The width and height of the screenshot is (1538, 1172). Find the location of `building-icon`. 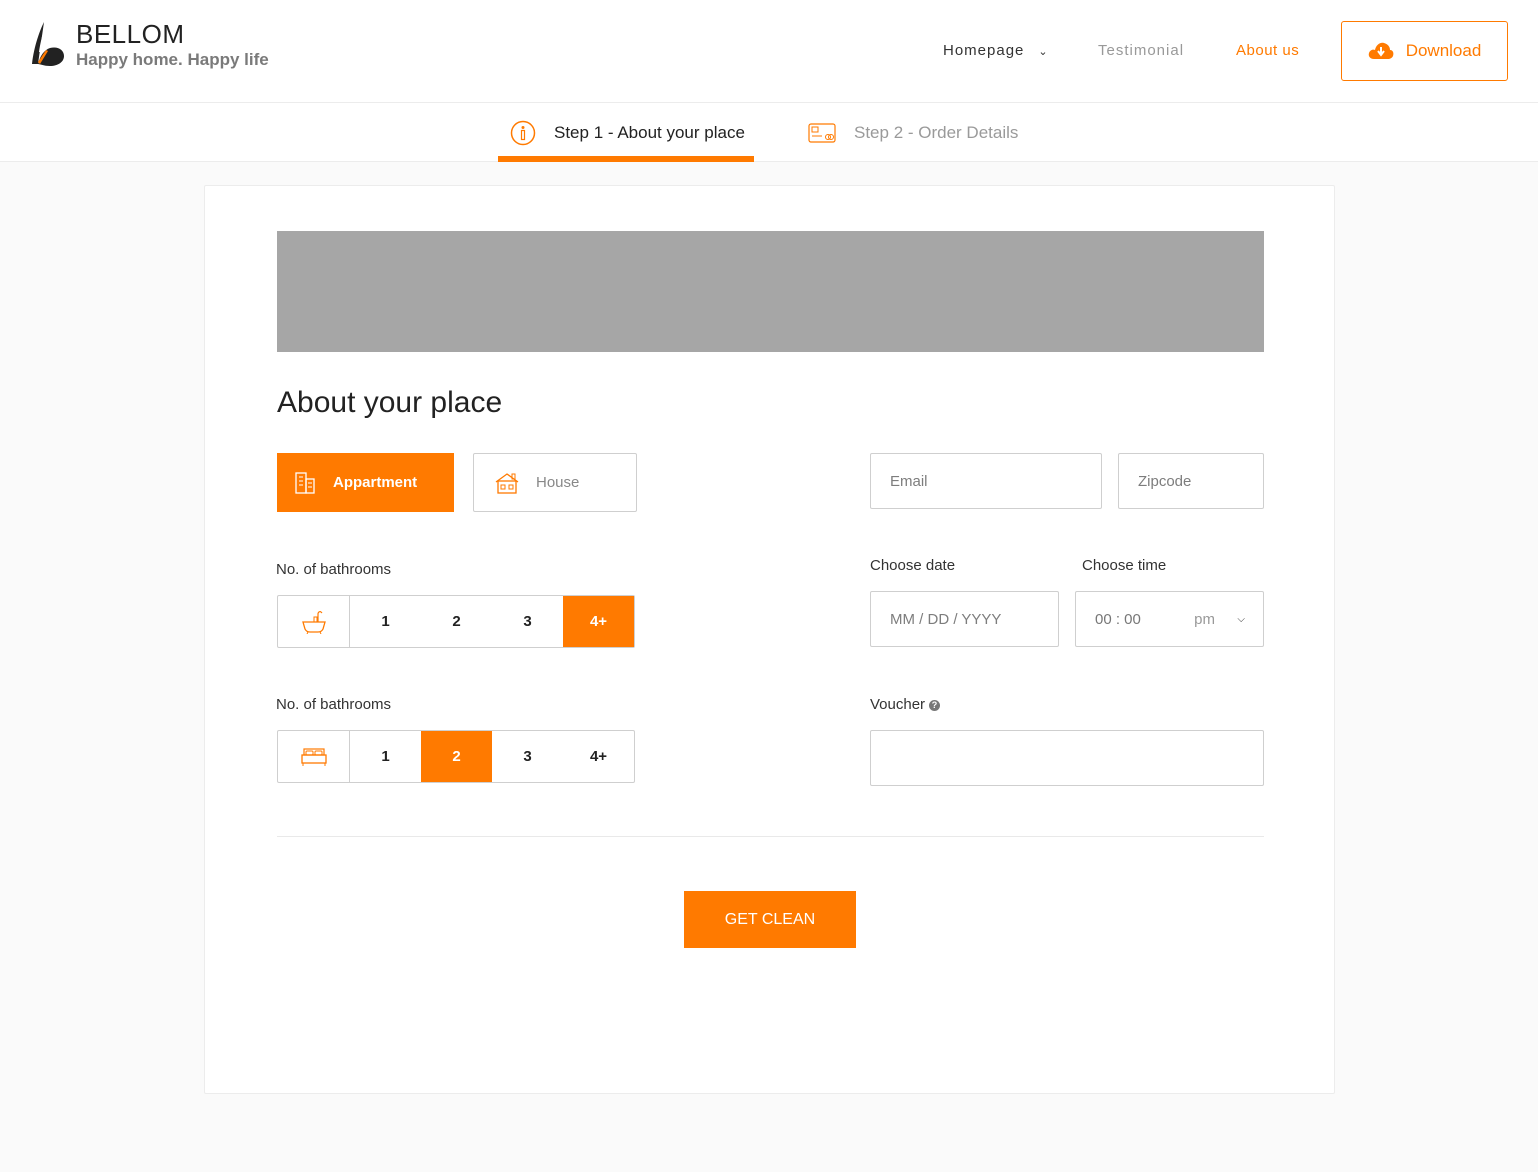

building-icon is located at coordinates (305, 482).